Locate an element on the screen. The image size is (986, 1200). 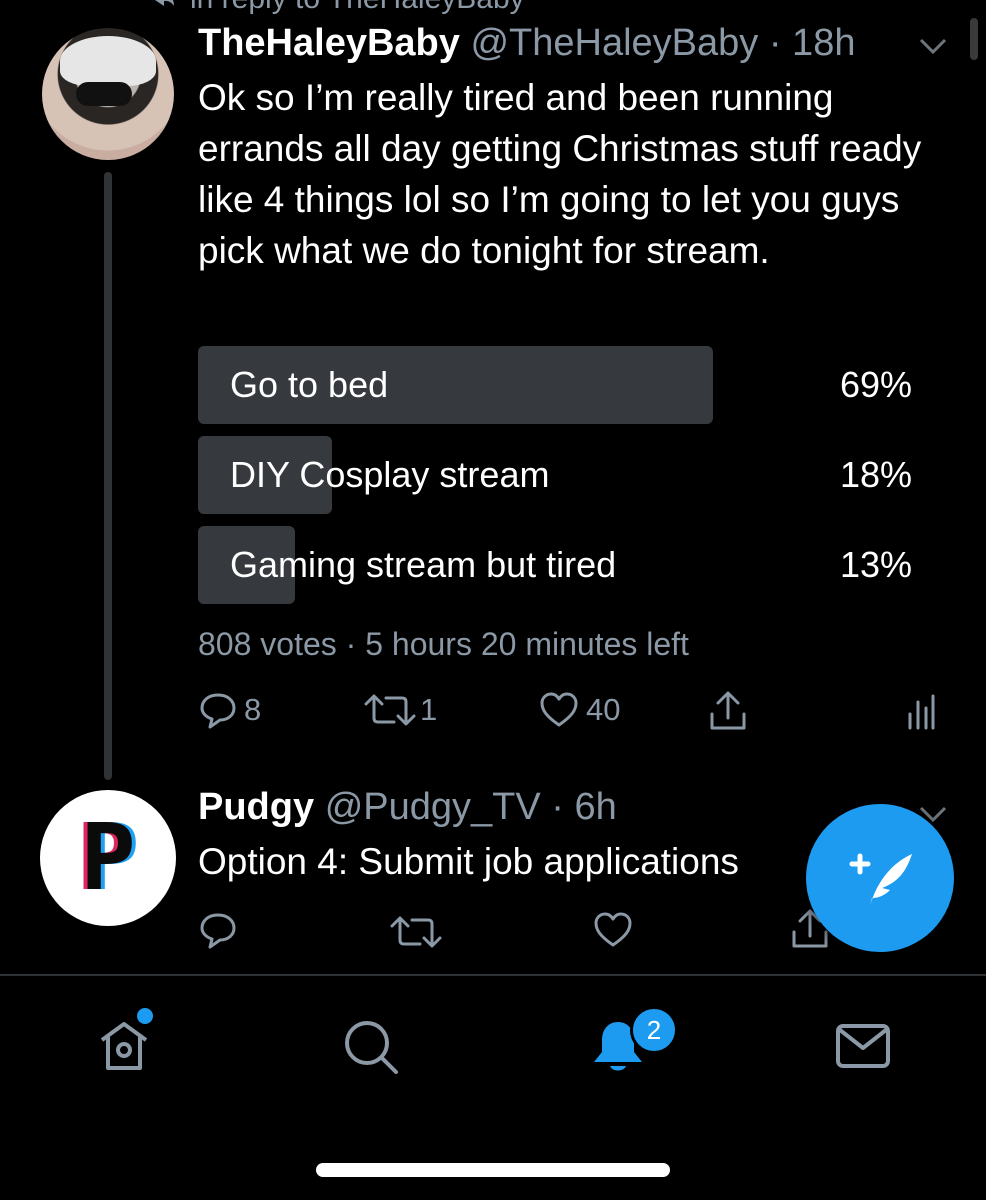
author-handle: @TheHaleyBaby is located at coordinates (614, 43).